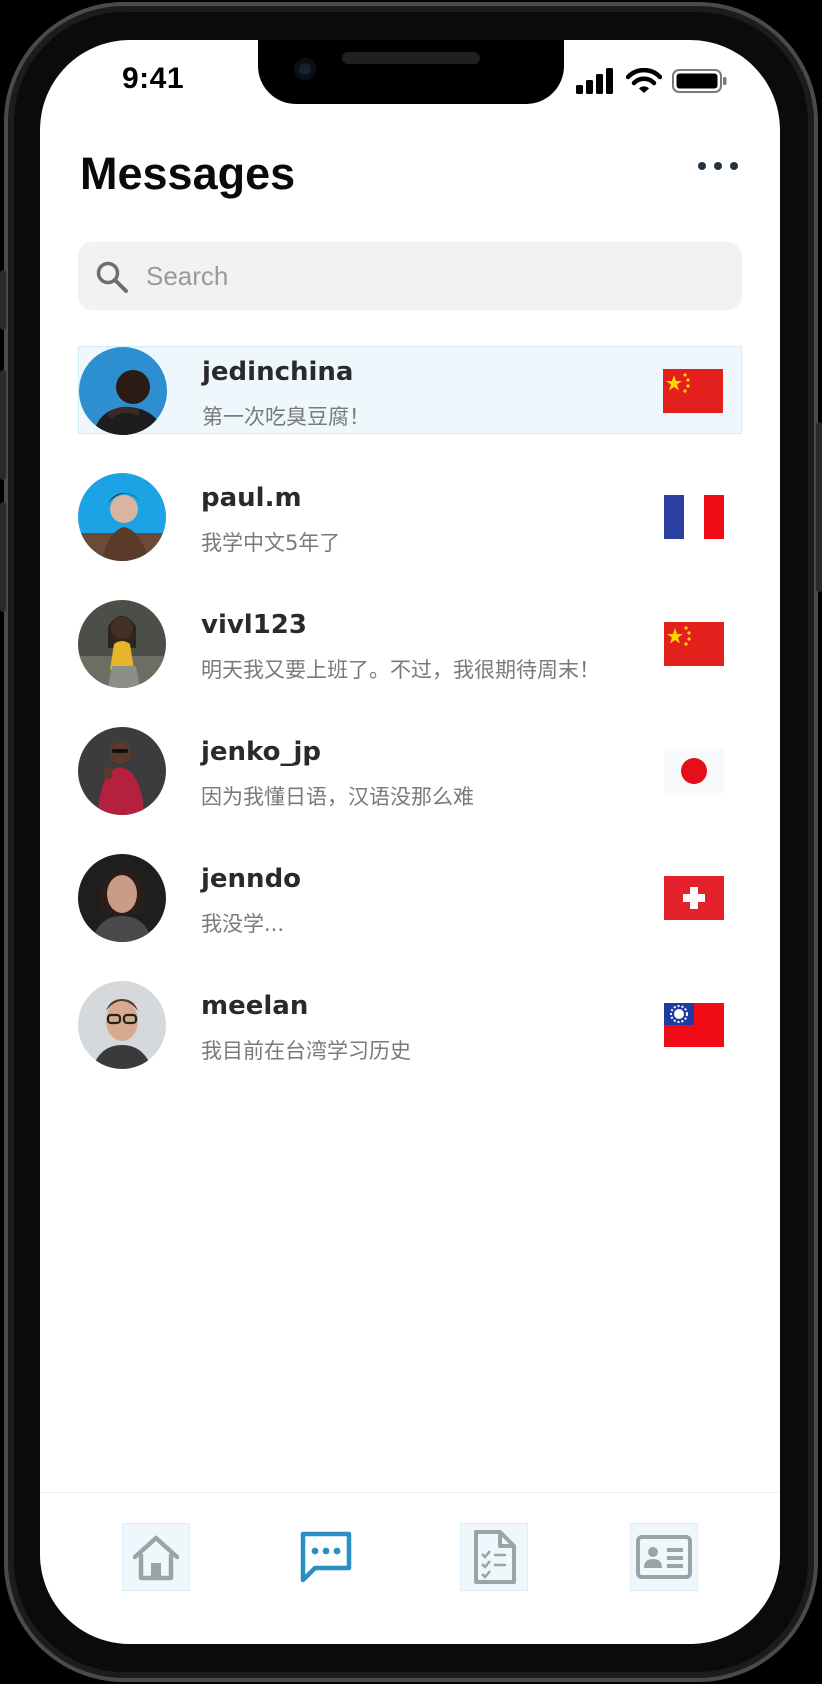 This screenshot has width=822, height=1684. What do you see at coordinates (411, 58) in the screenshot?
I see `speaker-grille` at bounding box center [411, 58].